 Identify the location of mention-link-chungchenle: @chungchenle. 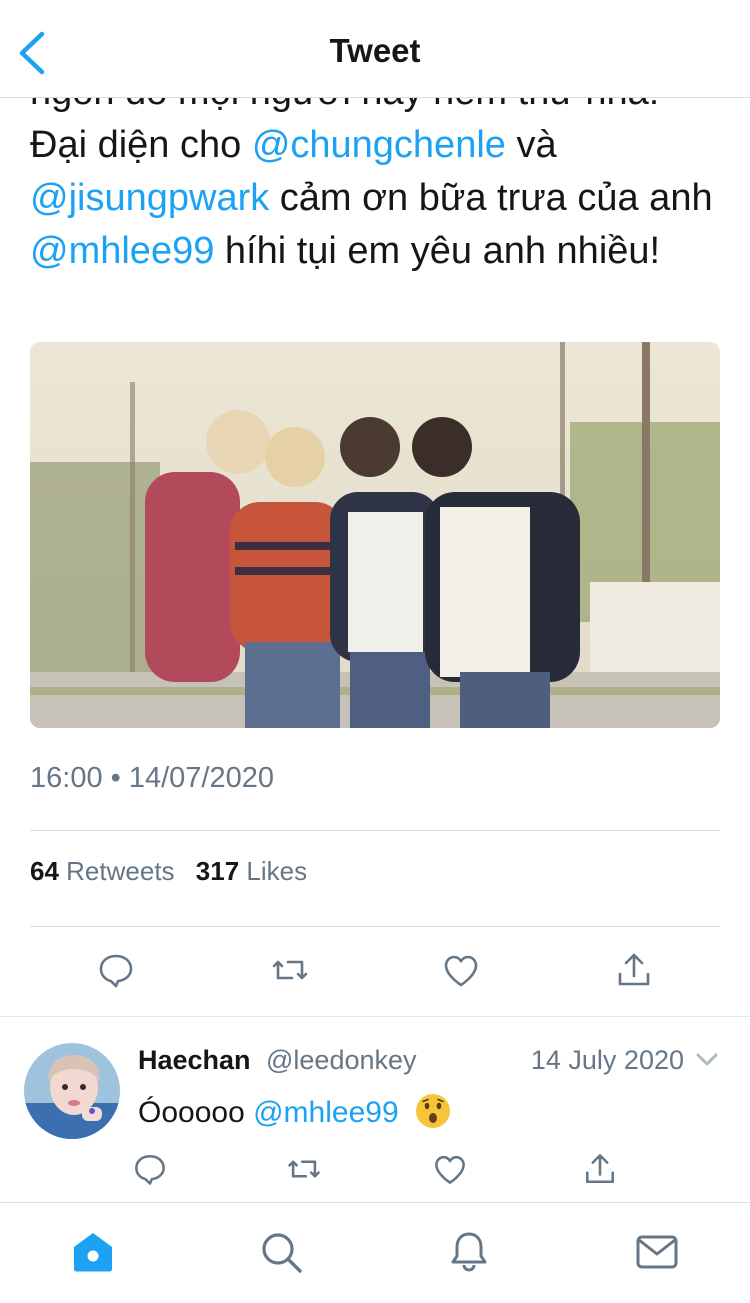
(379, 145).